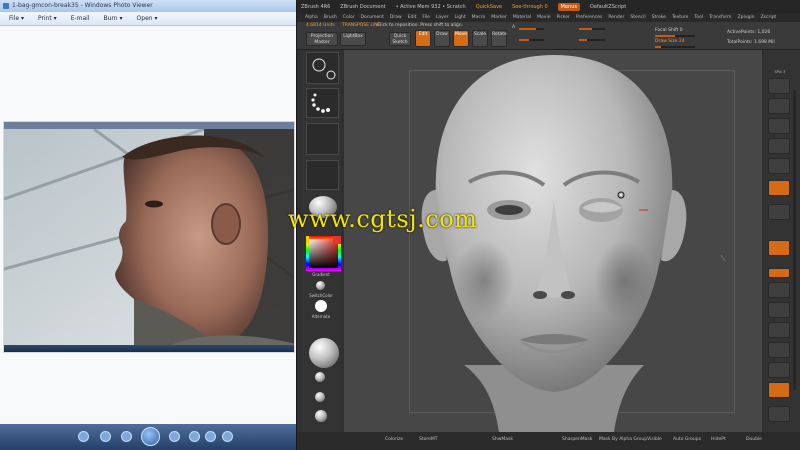  I want to click on menu-movie: Movie, so click(543, 17).